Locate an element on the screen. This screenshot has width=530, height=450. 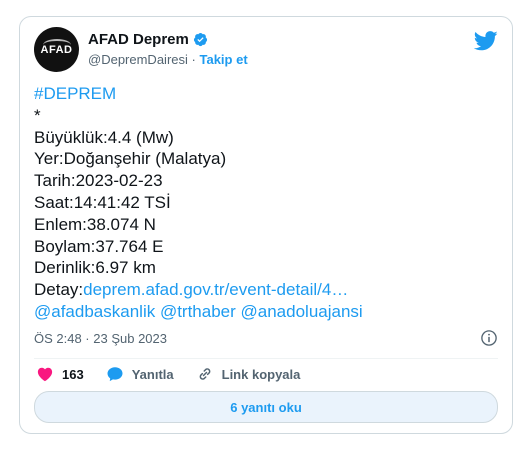
tweet-line-longitude: Boylam:37.764 E is located at coordinates (99, 246).